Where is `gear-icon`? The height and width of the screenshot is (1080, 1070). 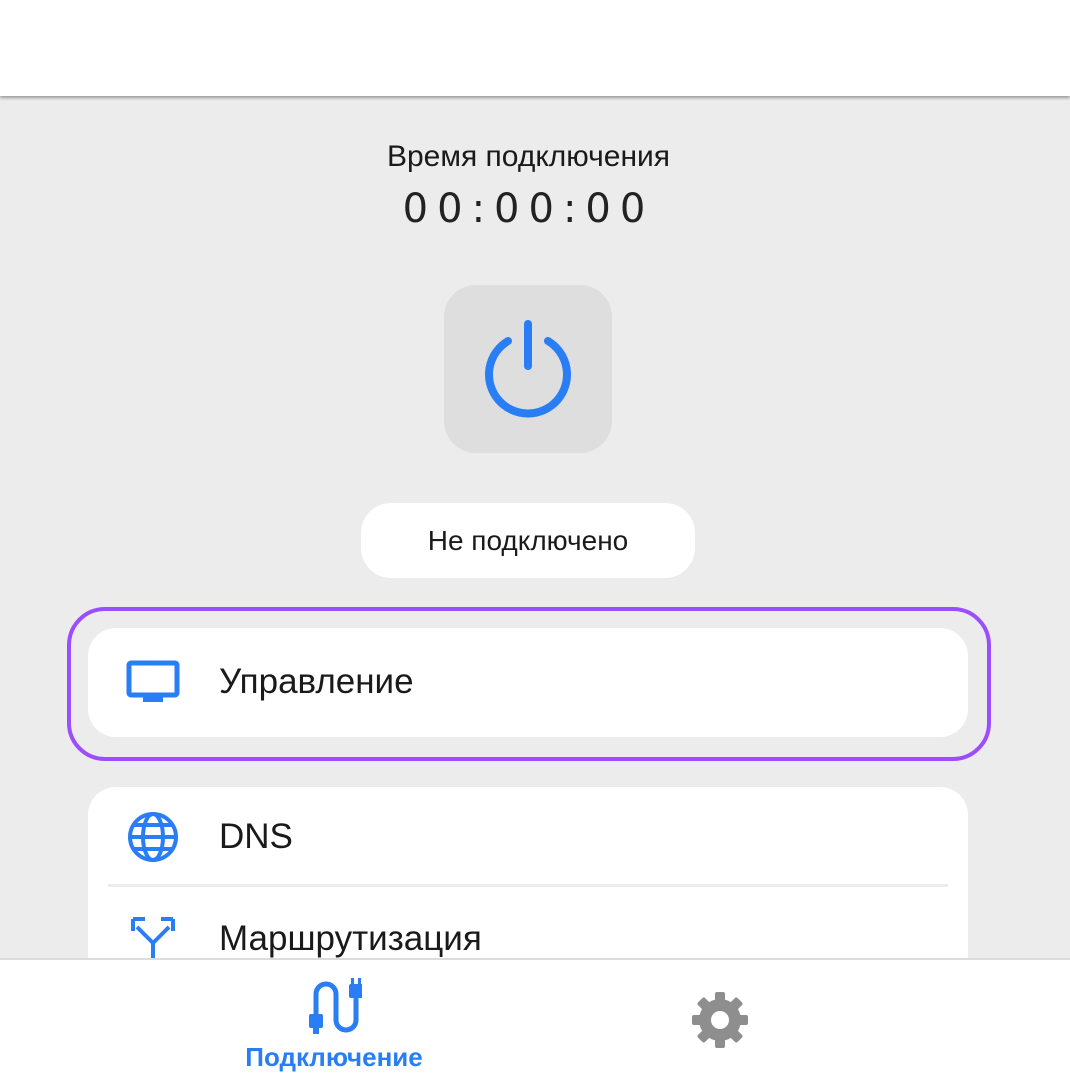
gear-icon is located at coordinates (720, 1022).